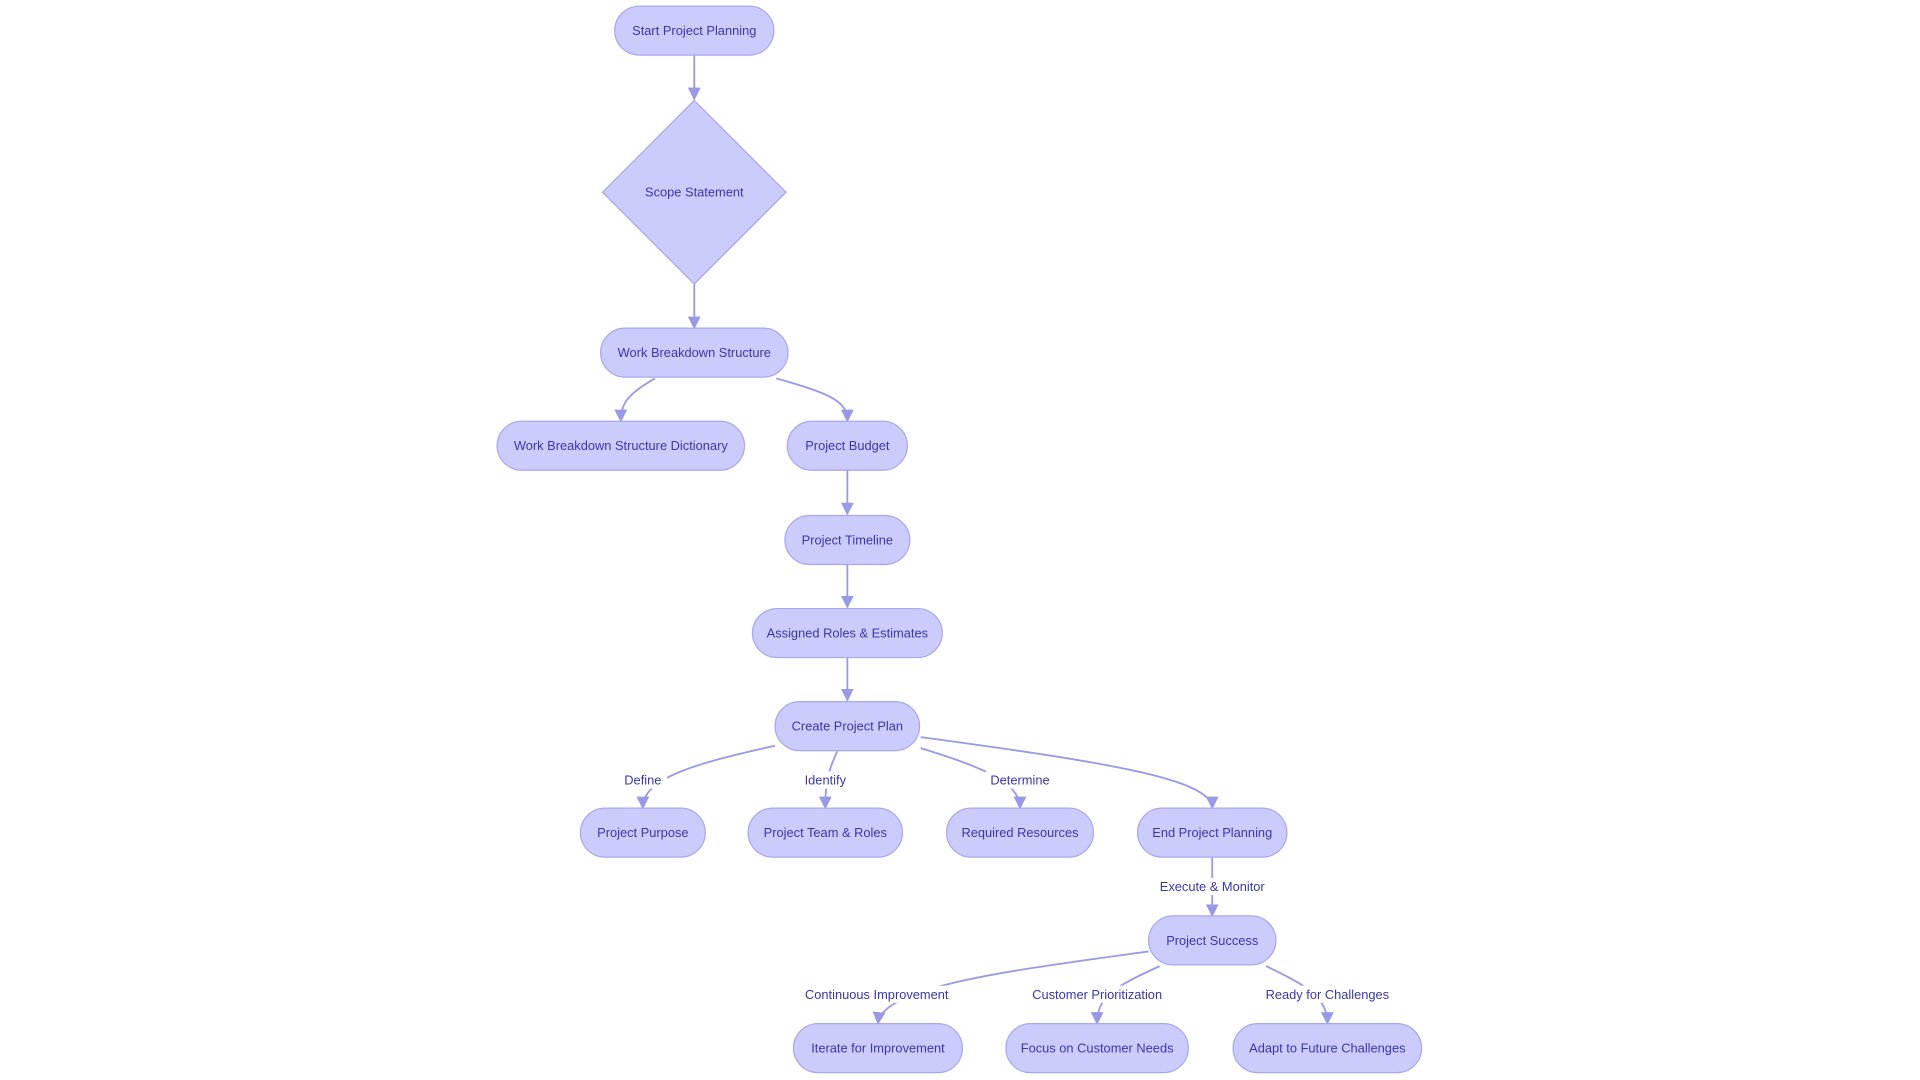 This screenshot has width=1920, height=1080. I want to click on node-label: End Project Planning, so click(1212, 832).